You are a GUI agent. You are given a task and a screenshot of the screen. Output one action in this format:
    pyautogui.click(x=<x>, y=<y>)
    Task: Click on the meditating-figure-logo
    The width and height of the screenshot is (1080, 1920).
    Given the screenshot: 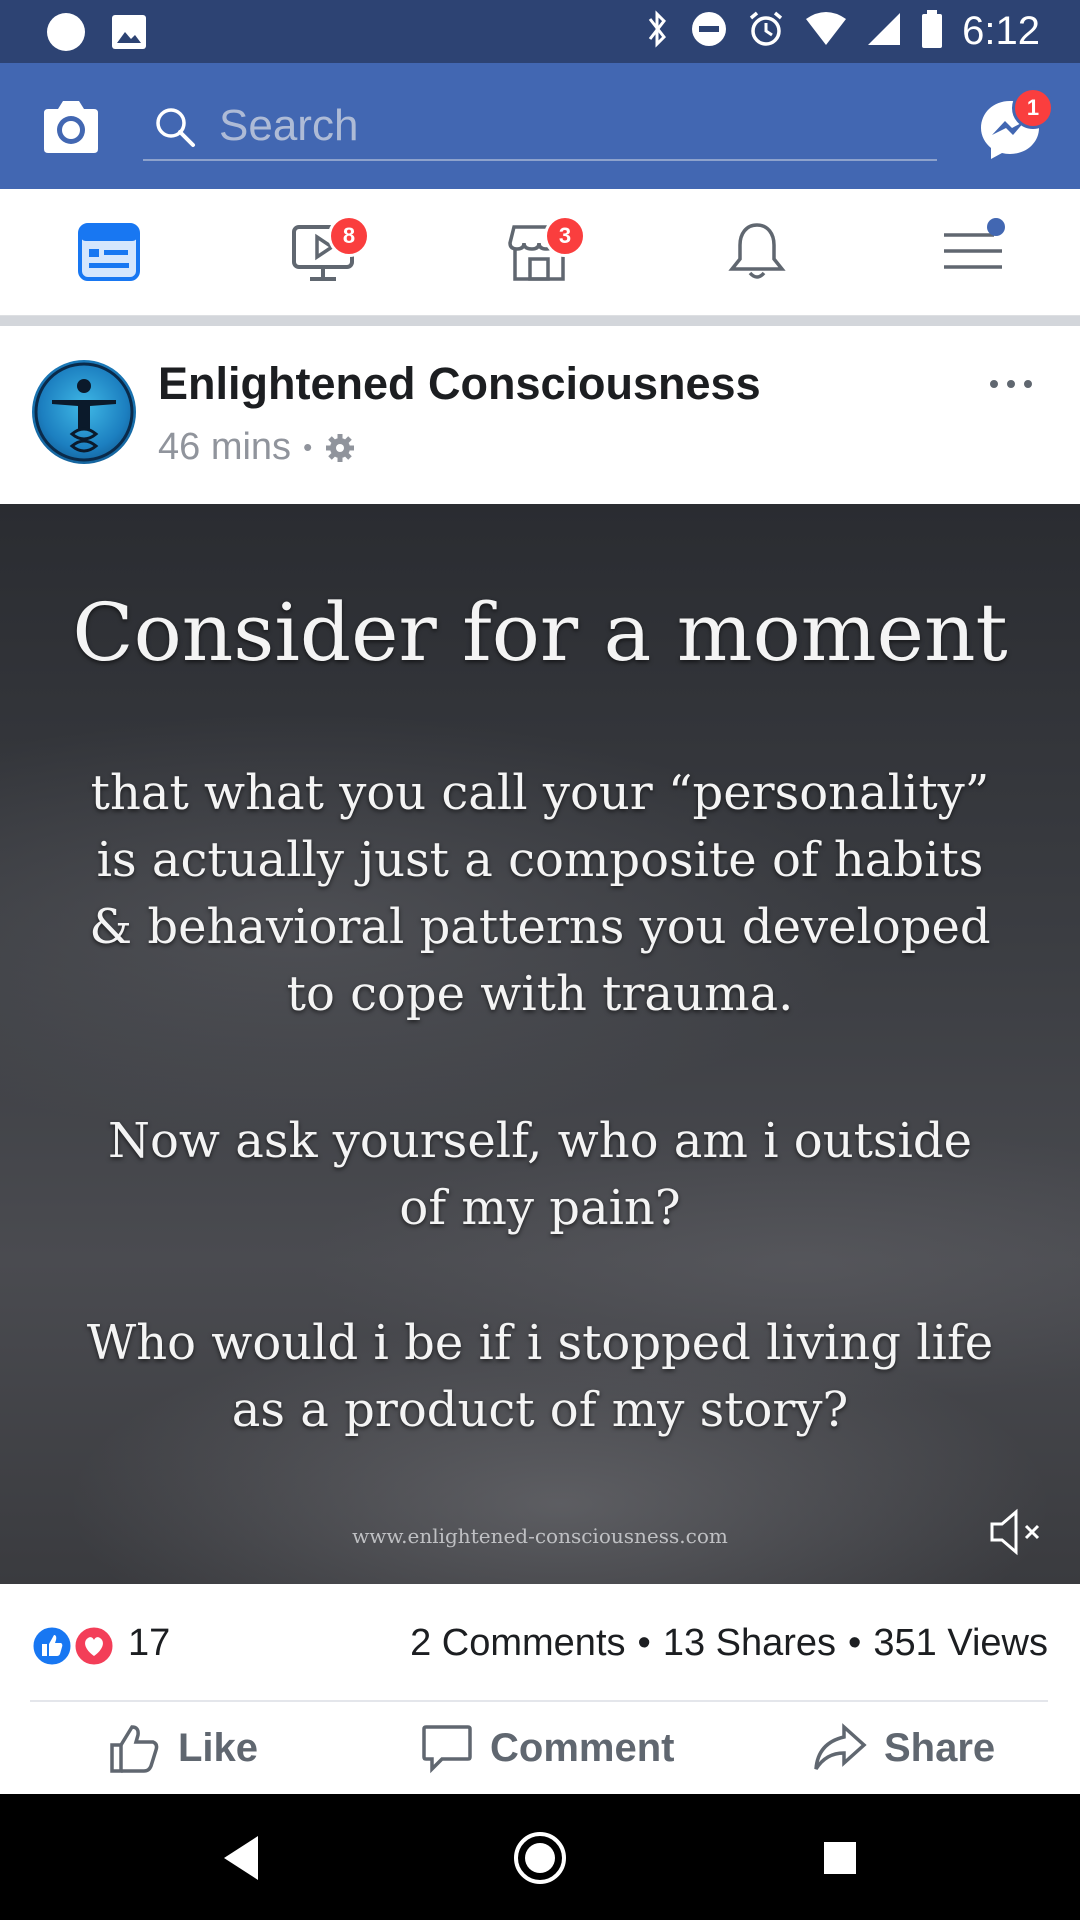 What is the action you would take?
    pyautogui.click(x=84, y=412)
    